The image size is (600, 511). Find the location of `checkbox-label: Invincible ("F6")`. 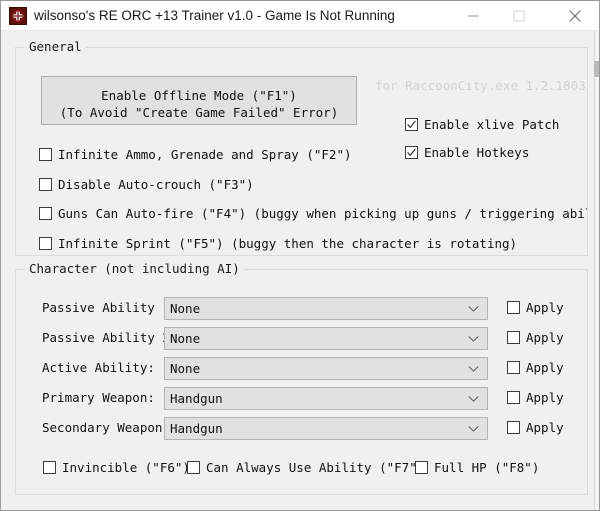

checkbox-label: Invincible ("F6") is located at coordinates (126, 467).